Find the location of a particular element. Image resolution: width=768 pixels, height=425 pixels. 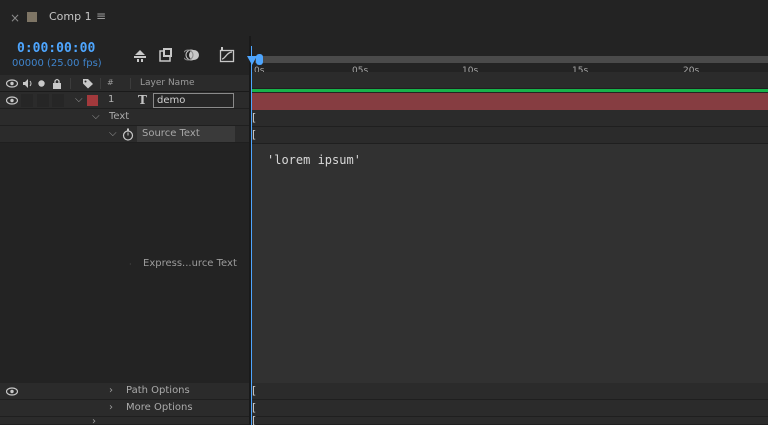

audio-switch-cell is located at coordinates (27, 100).